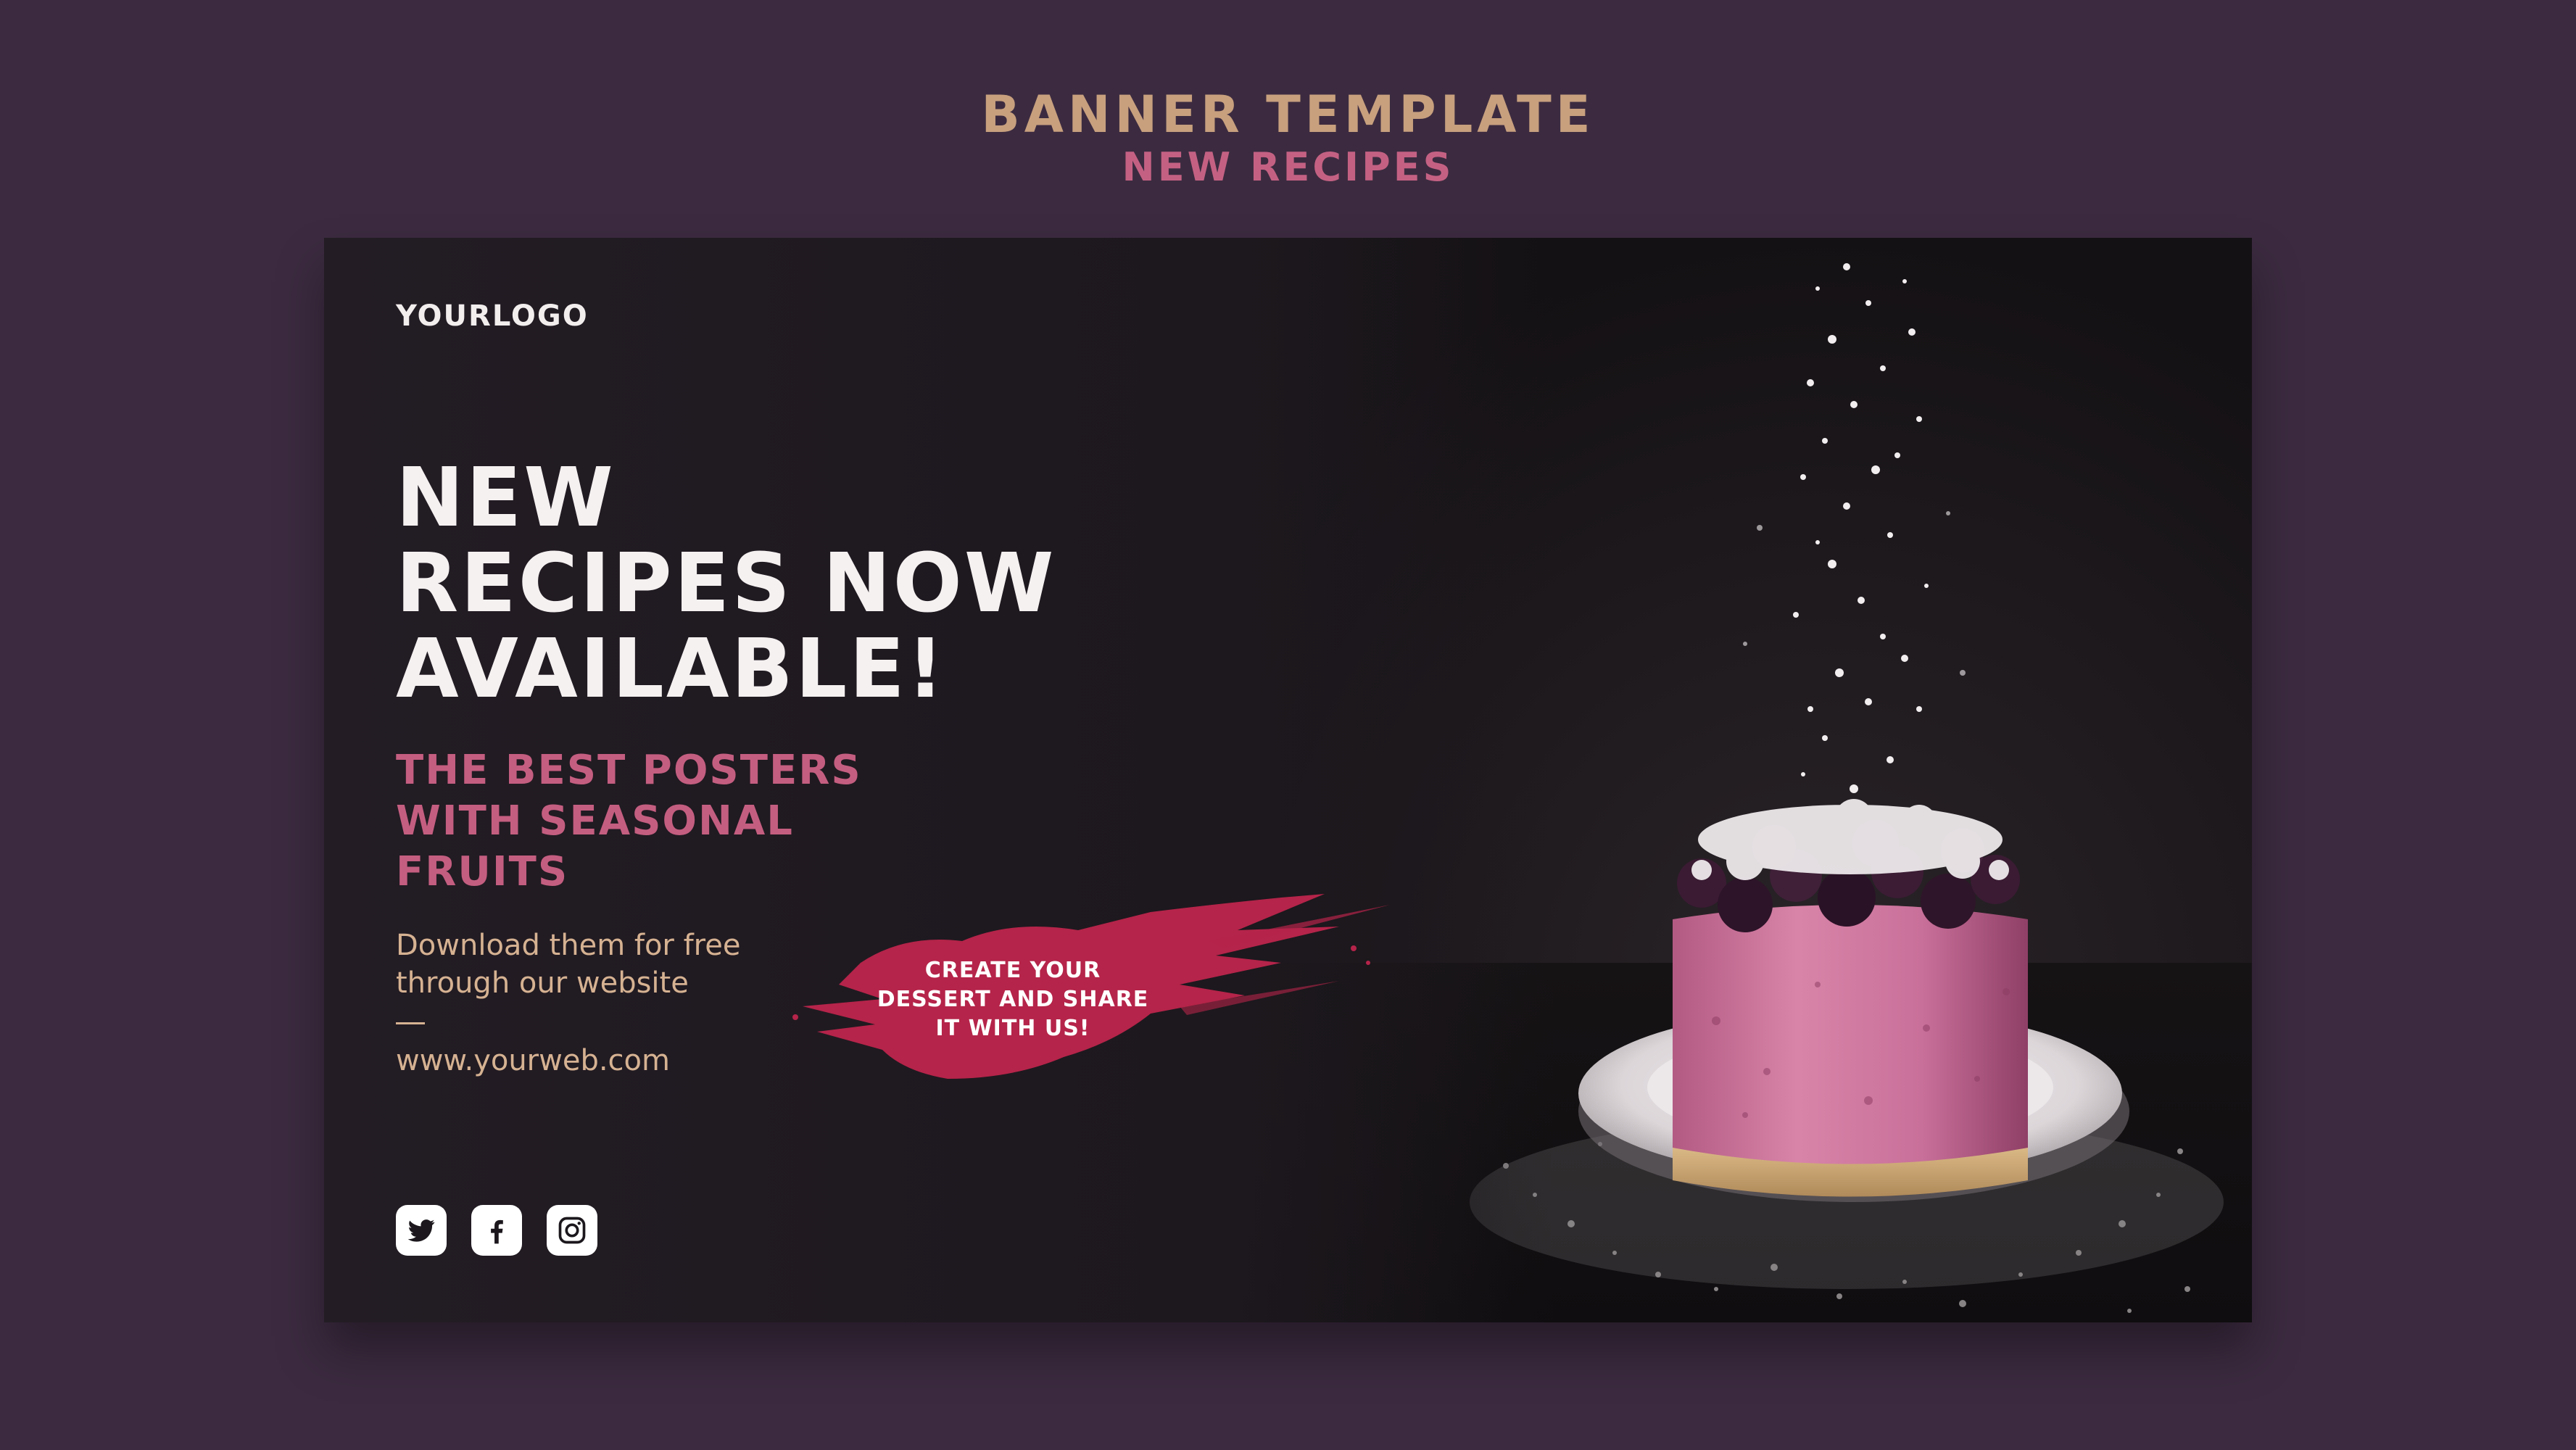  Describe the element at coordinates (568, 945) in the screenshot. I see `description-line: Download them for free` at that location.